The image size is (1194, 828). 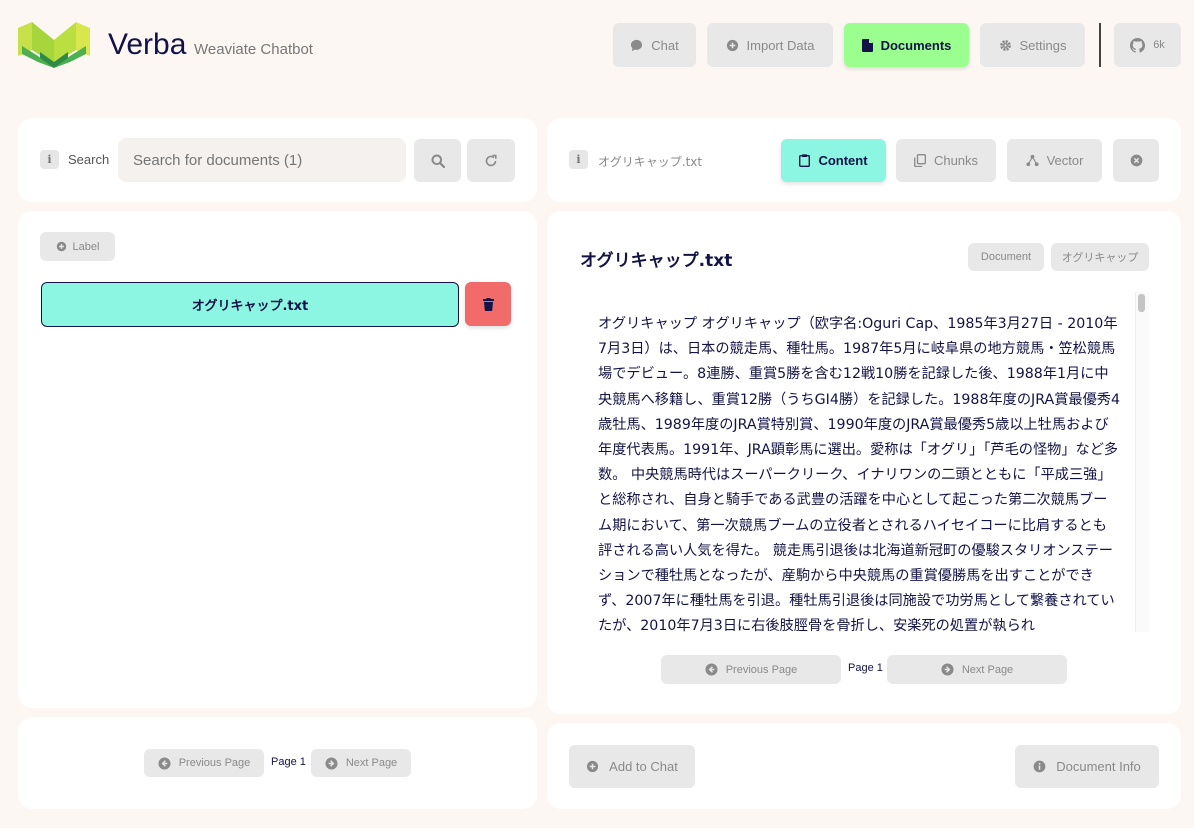 I want to click on github-button: 6k, so click(x=1147, y=45).